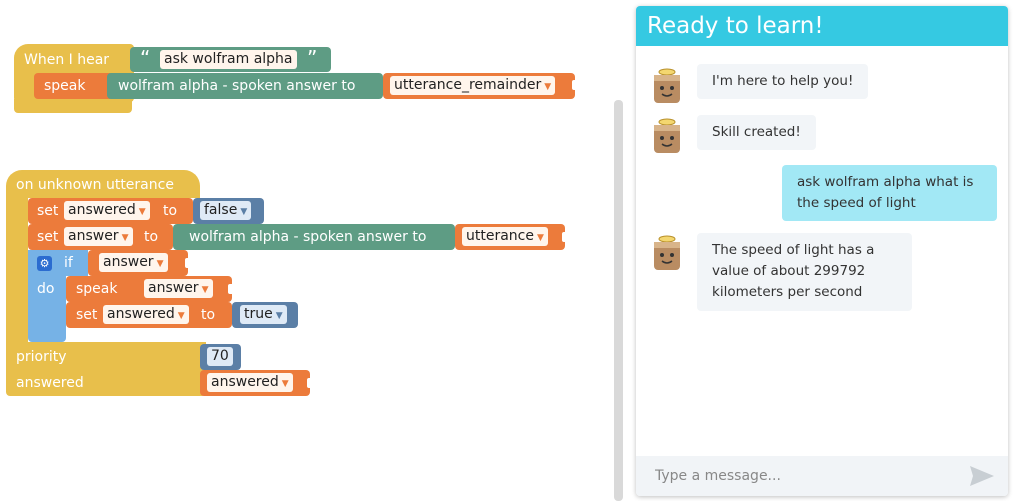 This screenshot has height=501, width=1015. Describe the element at coordinates (68, 263) in the screenshot. I see `if-label: if` at that location.